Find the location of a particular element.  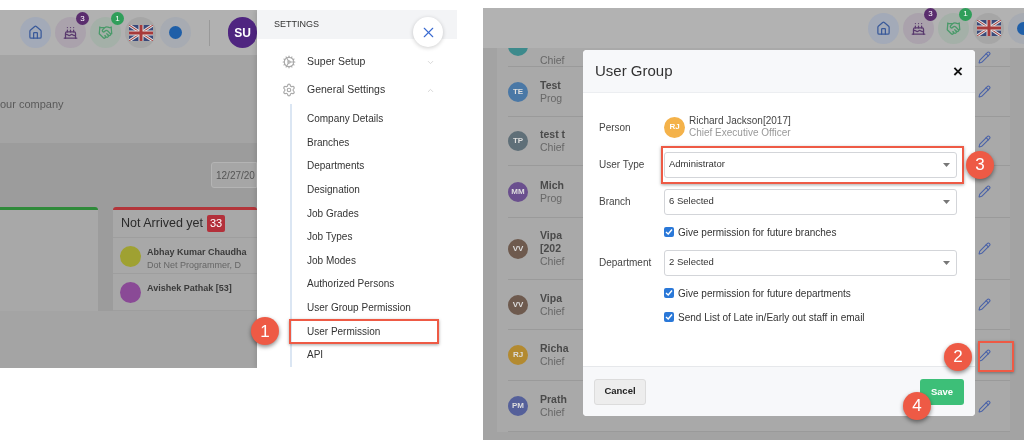

person-name: Test is located at coordinates (551, 85).